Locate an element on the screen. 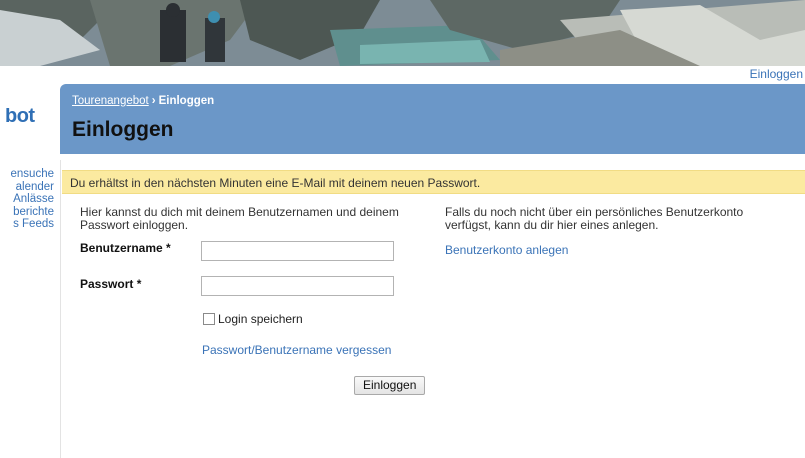 This screenshot has width=805, height=458. sidebar-item-berichte: berichte is located at coordinates (27, 212).